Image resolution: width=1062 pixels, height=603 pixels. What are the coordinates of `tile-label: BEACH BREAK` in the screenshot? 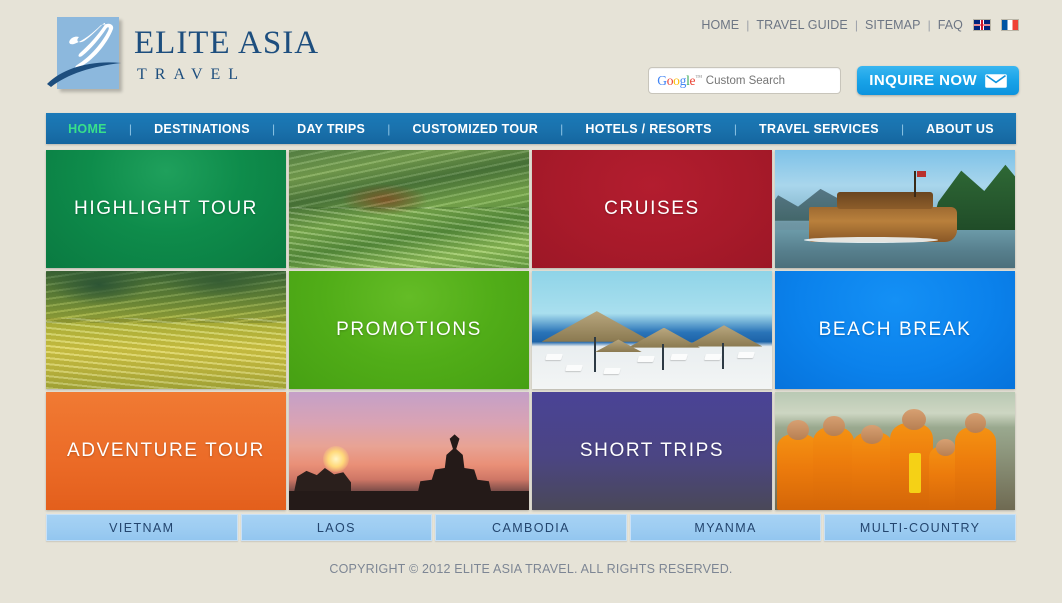 It's located at (895, 329).